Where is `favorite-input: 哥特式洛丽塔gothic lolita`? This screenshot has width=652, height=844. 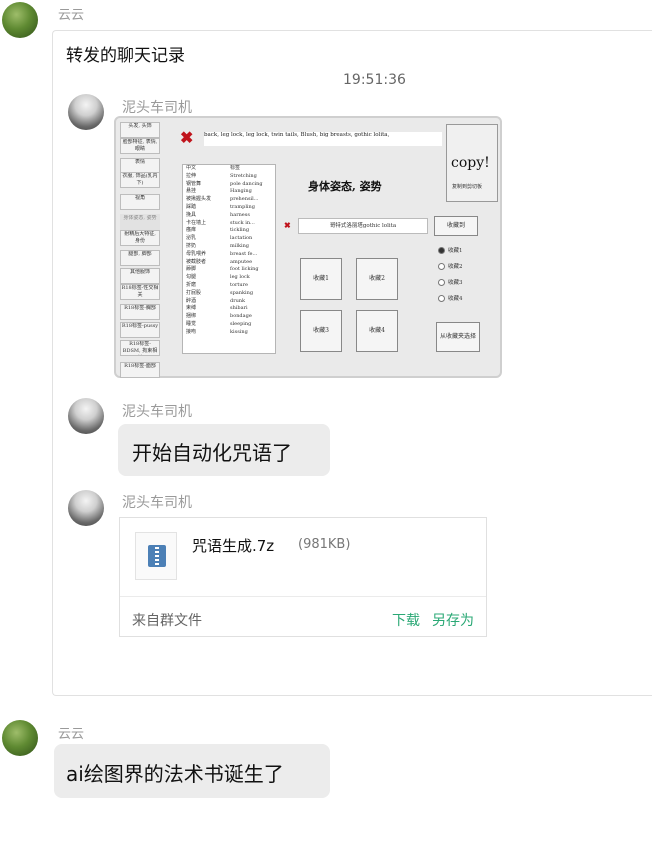 favorite-input: 哥特式洛丽塔gothic lolita is located at coordinates (363, 226).